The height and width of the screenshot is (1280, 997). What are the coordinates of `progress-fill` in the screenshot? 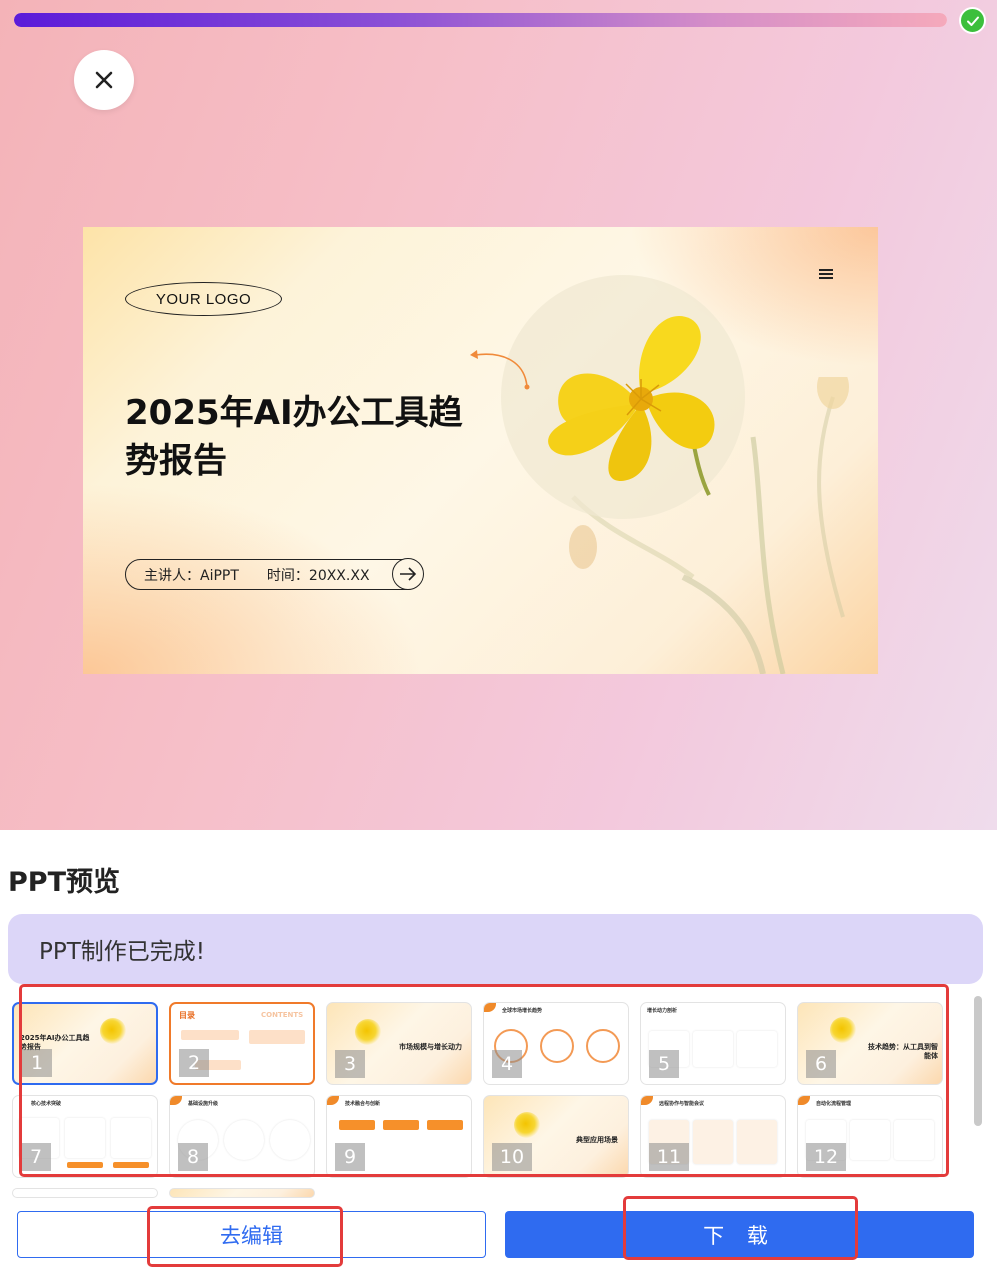 It's located at (480, 20).